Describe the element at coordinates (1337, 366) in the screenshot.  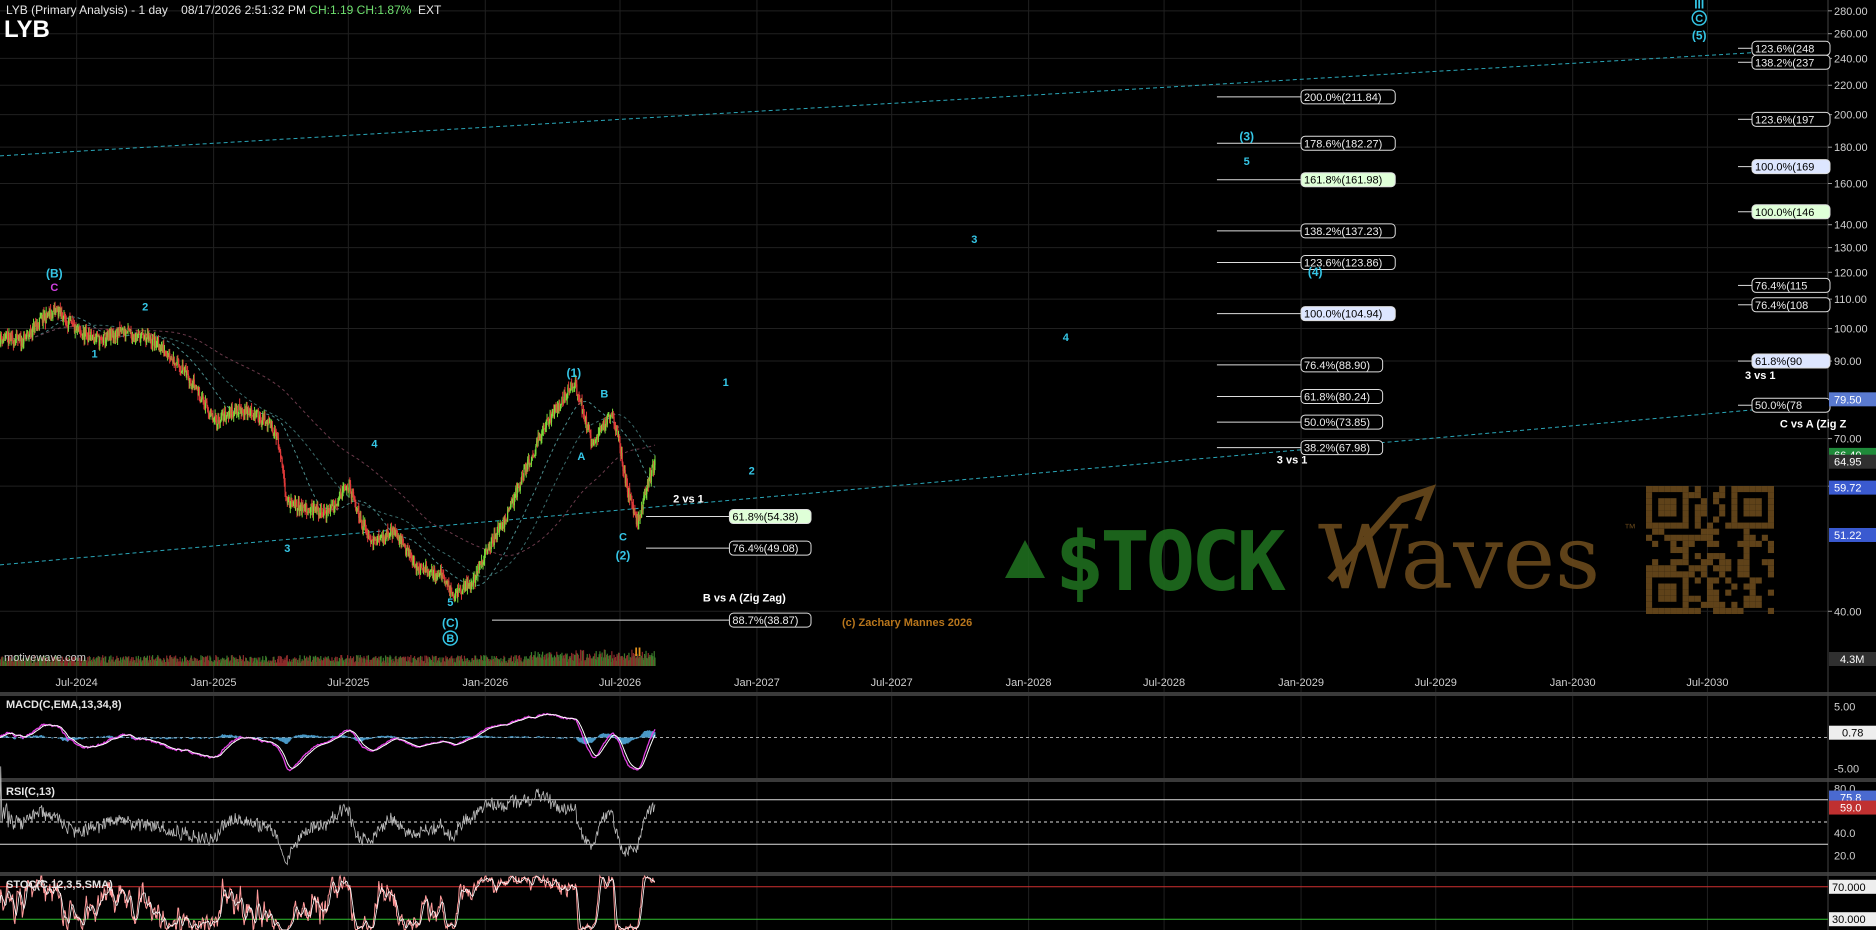
I see `fib-label: 76.4%(88.90)` at that location.